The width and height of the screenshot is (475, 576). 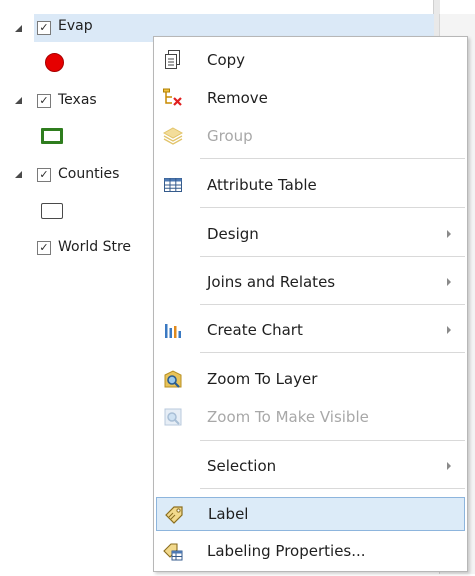 What do you see at coordinates (173, 136) in the screenshot?
I see `group-layers-icon` at bounding box center [173, 136].